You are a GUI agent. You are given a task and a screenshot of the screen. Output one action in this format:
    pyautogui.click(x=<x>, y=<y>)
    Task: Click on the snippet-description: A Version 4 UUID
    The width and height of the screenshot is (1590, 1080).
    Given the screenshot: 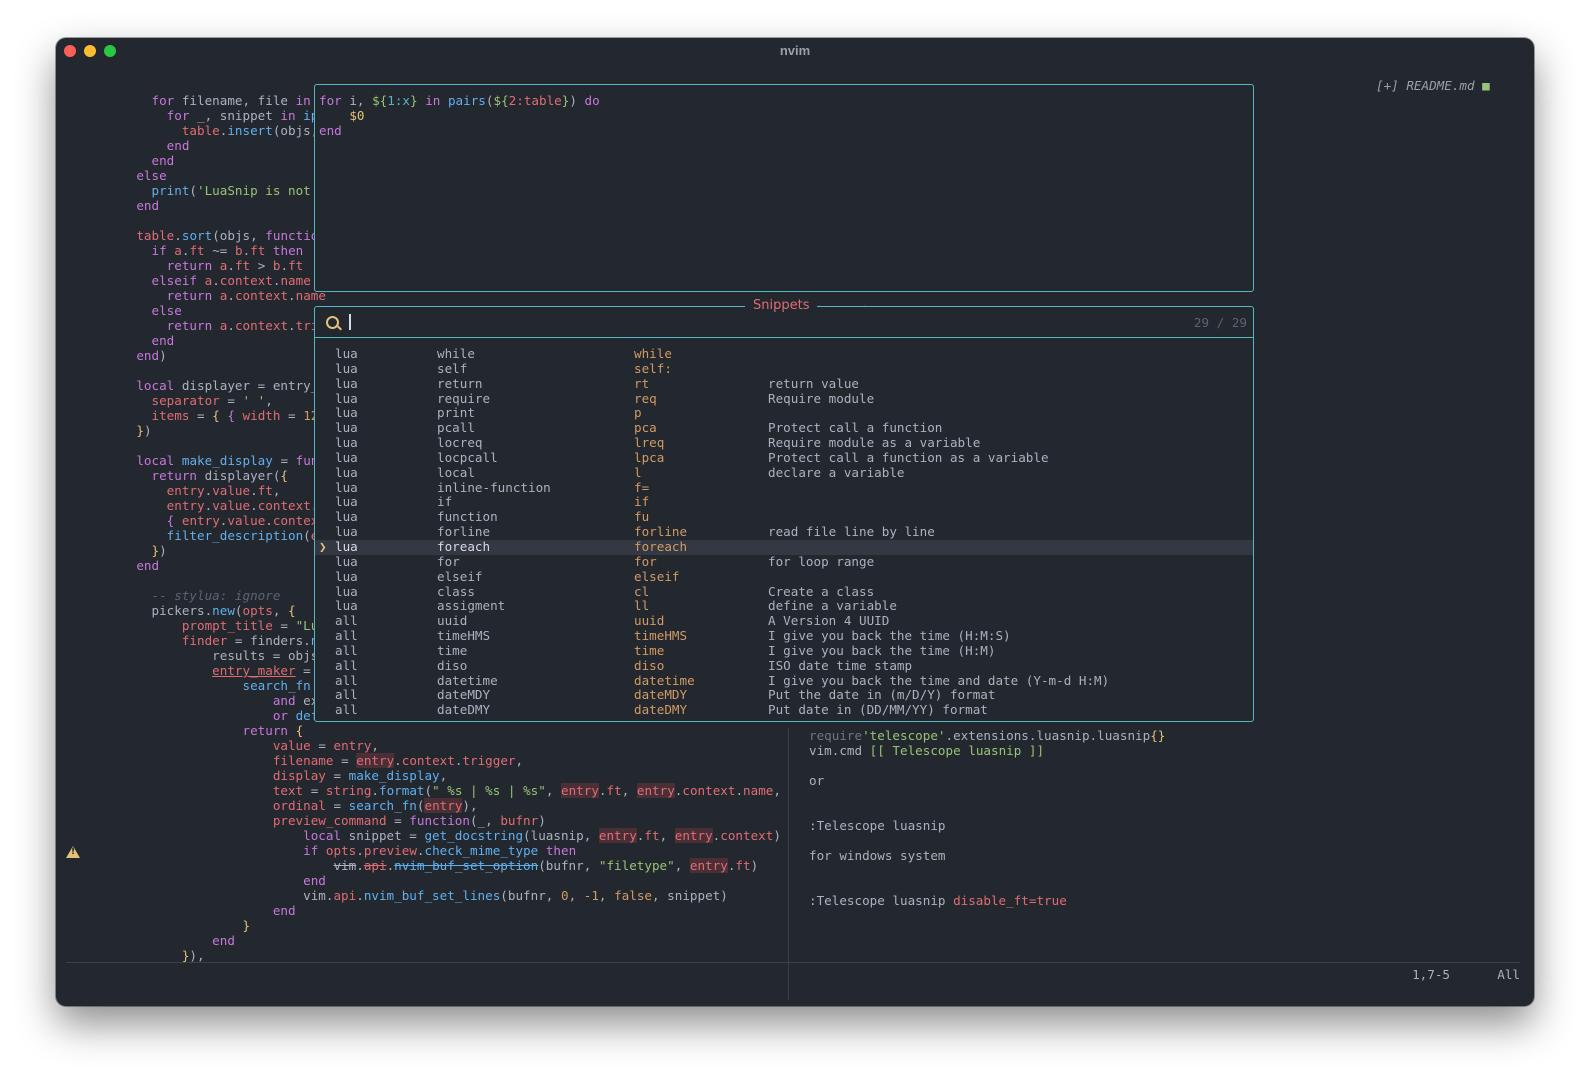 What is the action you would take?
    pyautogui.click(x=829, y=621)
    